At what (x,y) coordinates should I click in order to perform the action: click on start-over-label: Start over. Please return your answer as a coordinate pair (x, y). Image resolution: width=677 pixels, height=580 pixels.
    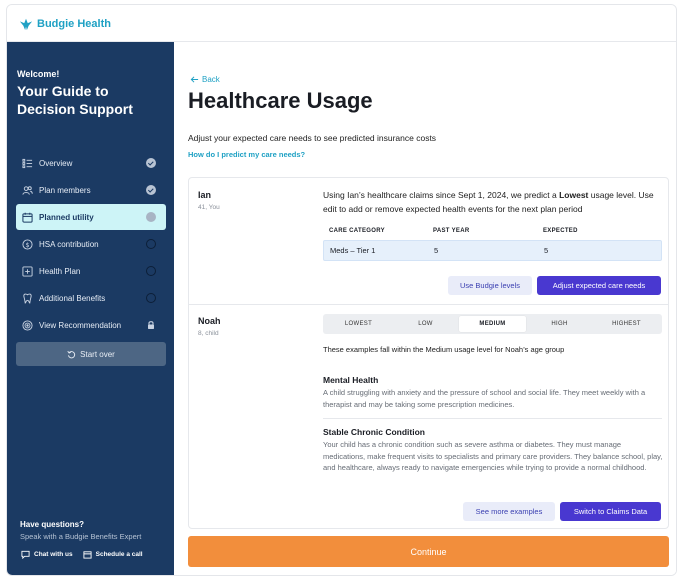
    Looking at the image, I should click on (97, 354).